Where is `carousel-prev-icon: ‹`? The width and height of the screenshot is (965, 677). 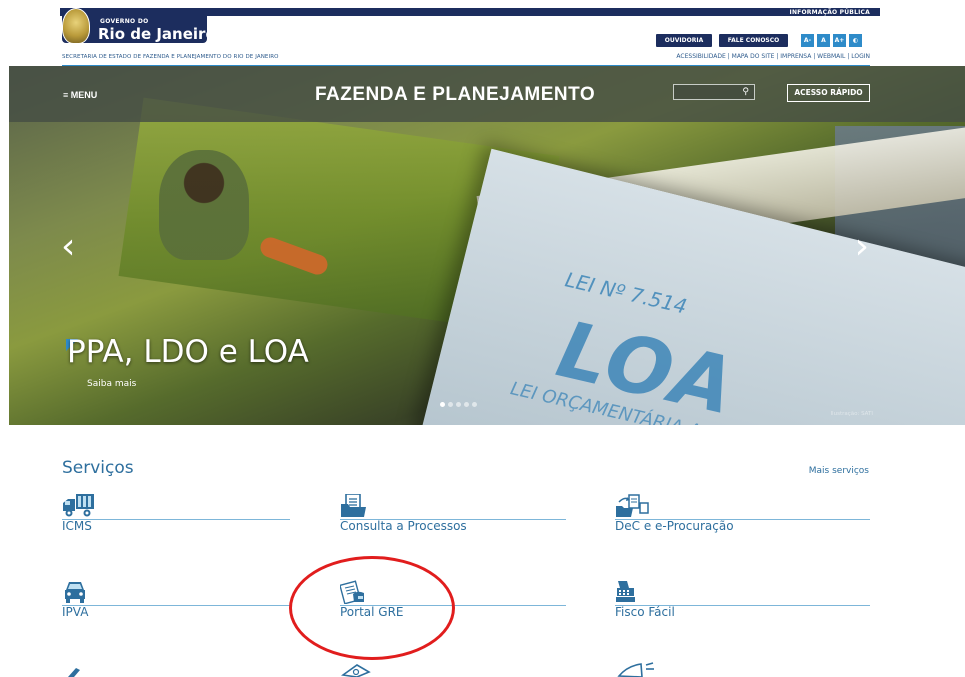 carousel-prev-icon: ‹ is located at coordinates (68, 246).